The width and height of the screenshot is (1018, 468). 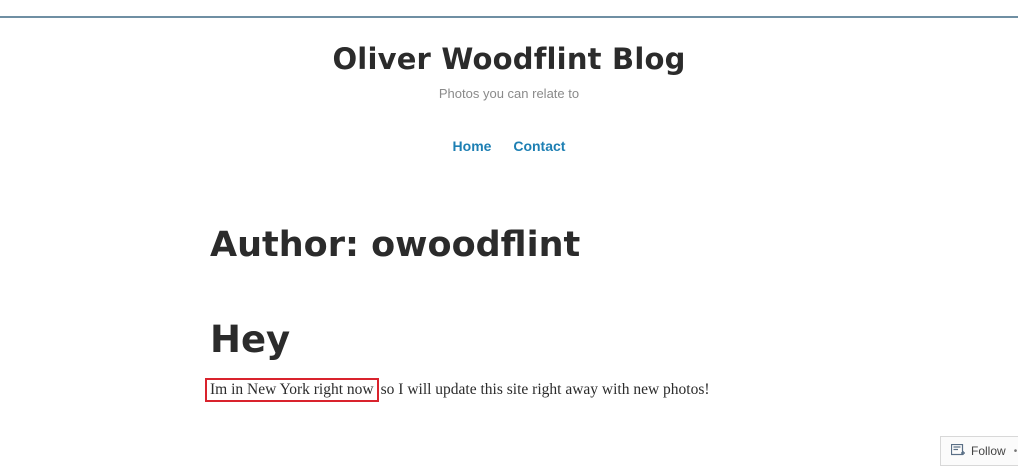 What do you see at coordinates (395, 245) in the screenshot?
I see `archive-page-title: Author: owoodflint` at bounding box center [395, 245].